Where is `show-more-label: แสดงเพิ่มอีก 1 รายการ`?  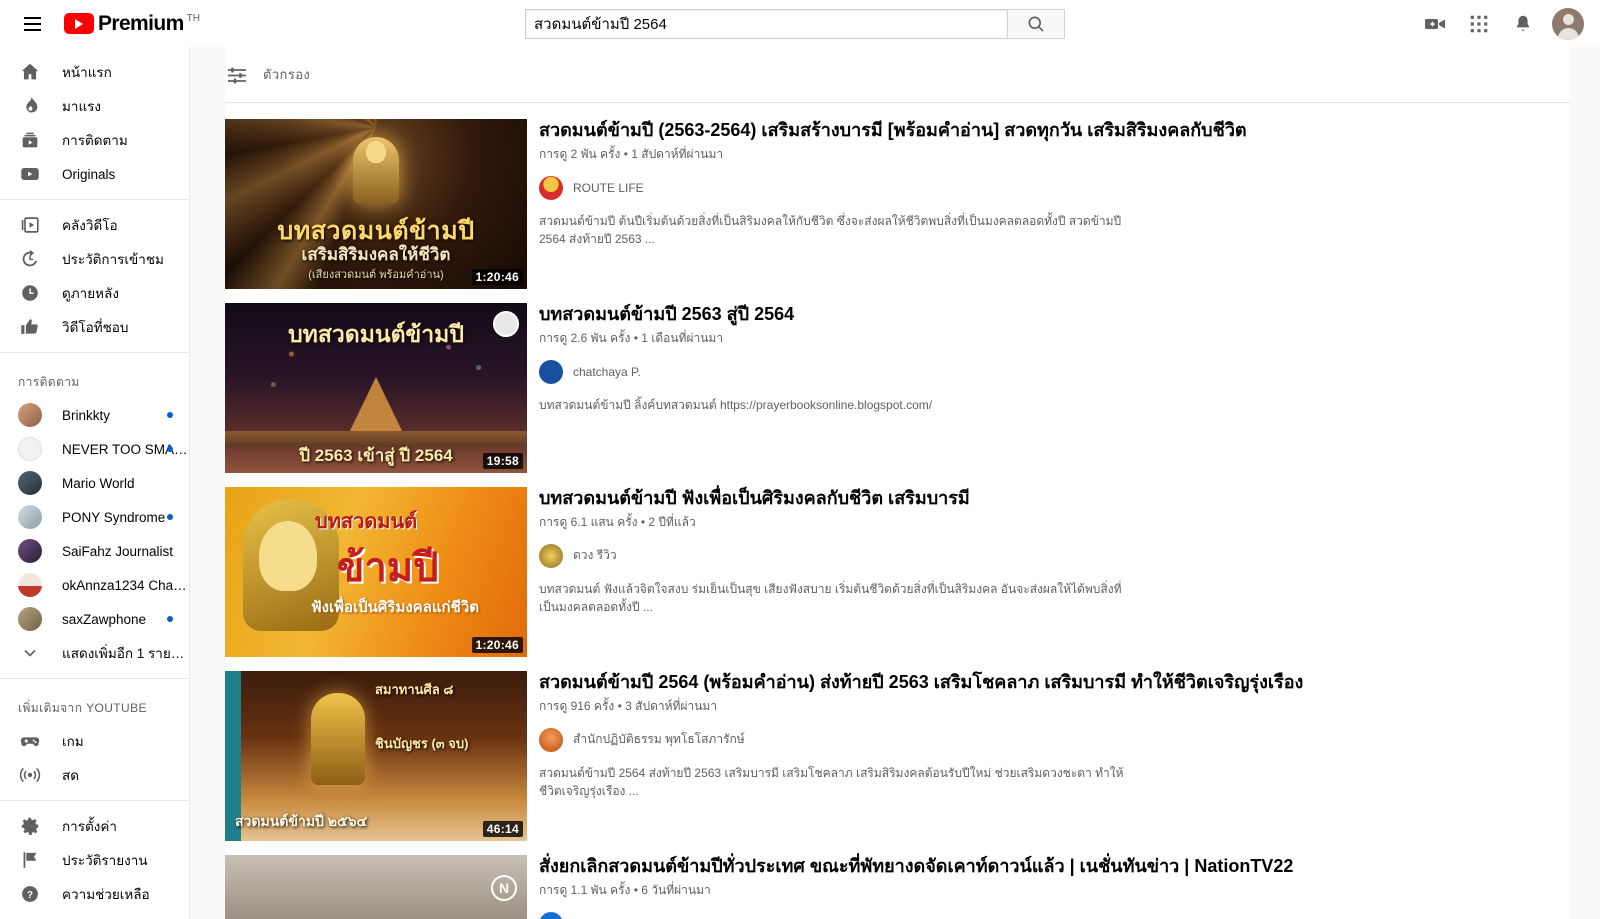
show-more-label: แสดงเพิ่มอีก 1 รายการ is located at coordinates (125, 653).